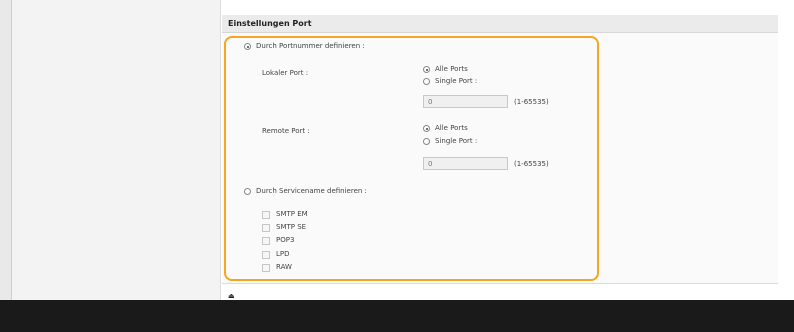 This screenshot has height=332, width=794. What do you see at coordinates (247, 191) in the screenshot?
I see `service-name-radio` at bounding box center [247, 191].